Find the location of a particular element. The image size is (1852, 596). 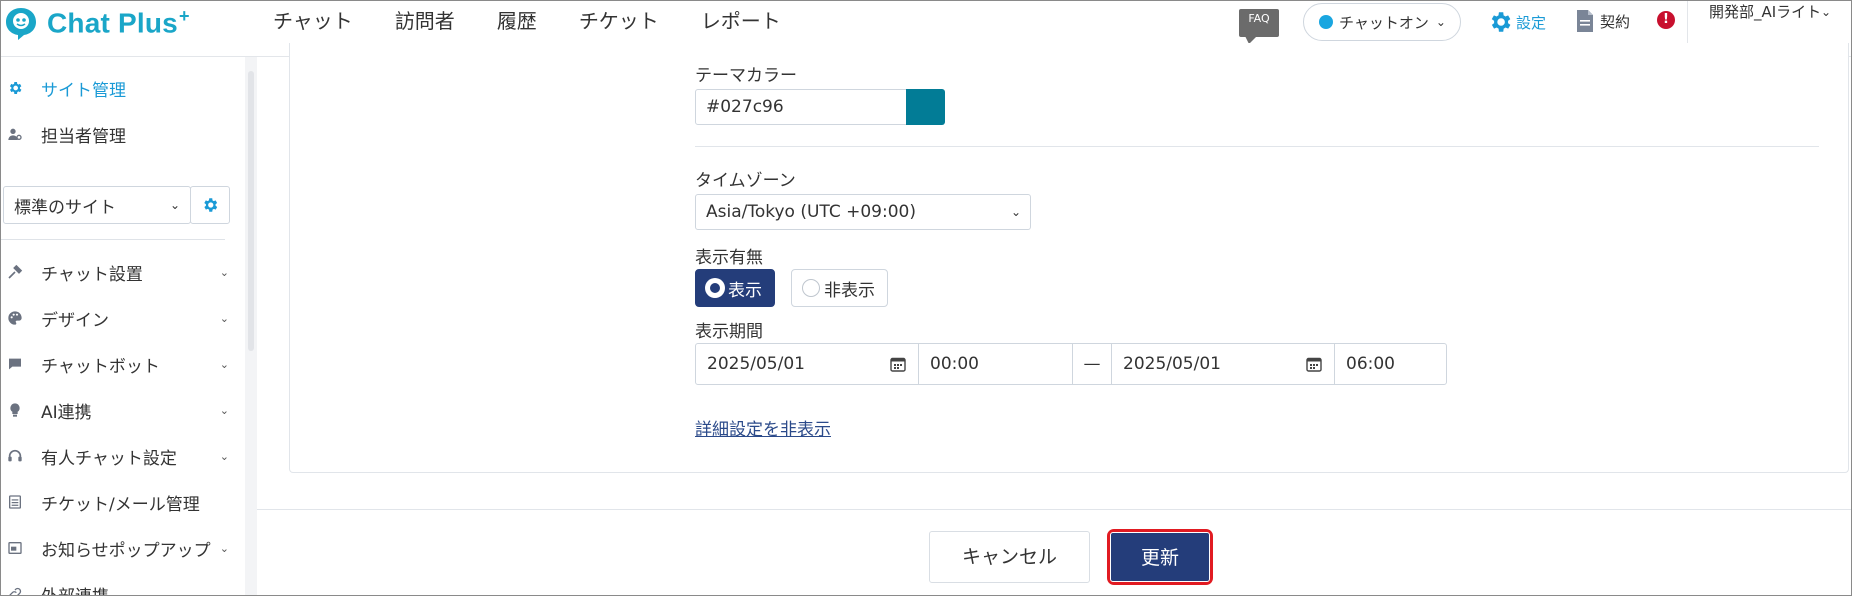

chat-plus-logo-icon is located at coordinates (21, 24).